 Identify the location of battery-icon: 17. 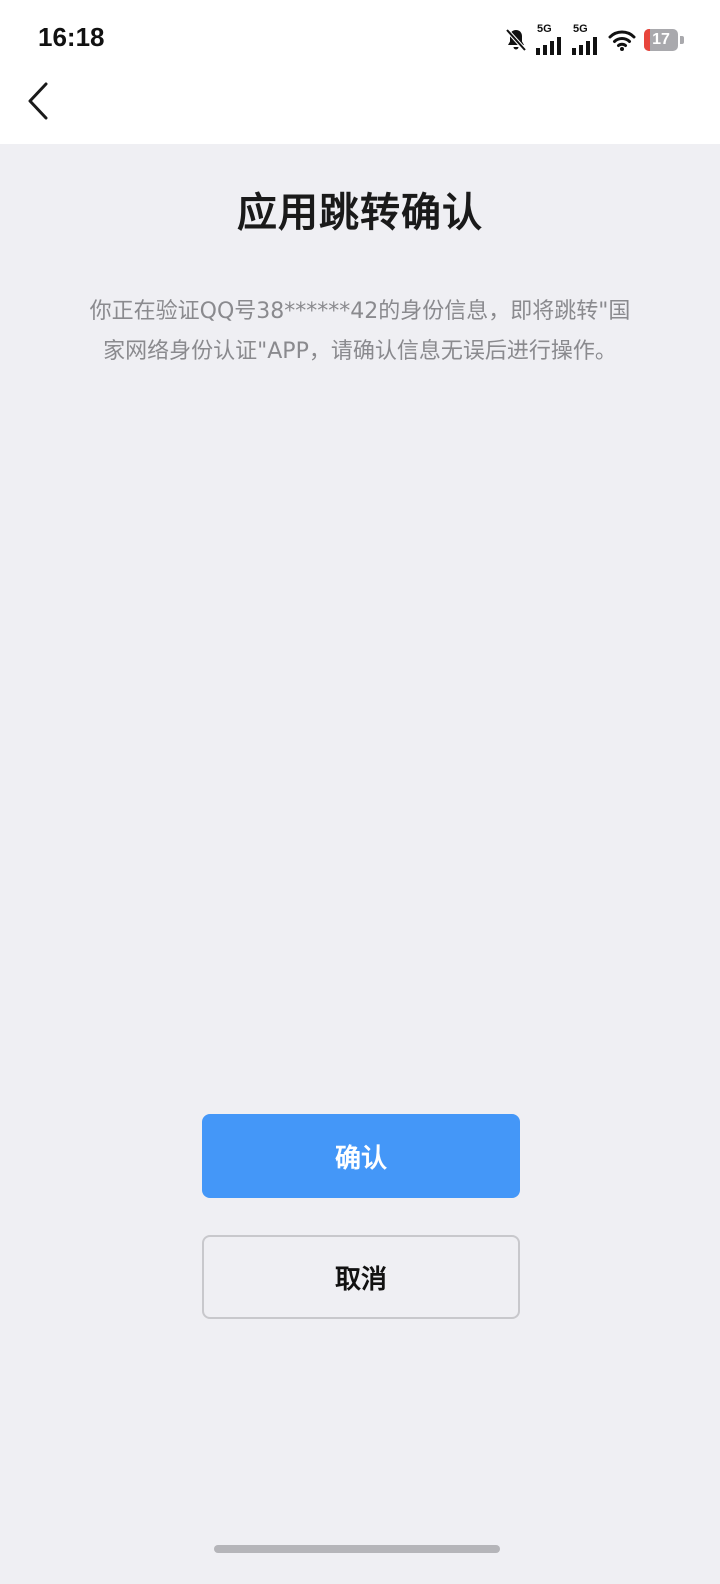
(664, 40).